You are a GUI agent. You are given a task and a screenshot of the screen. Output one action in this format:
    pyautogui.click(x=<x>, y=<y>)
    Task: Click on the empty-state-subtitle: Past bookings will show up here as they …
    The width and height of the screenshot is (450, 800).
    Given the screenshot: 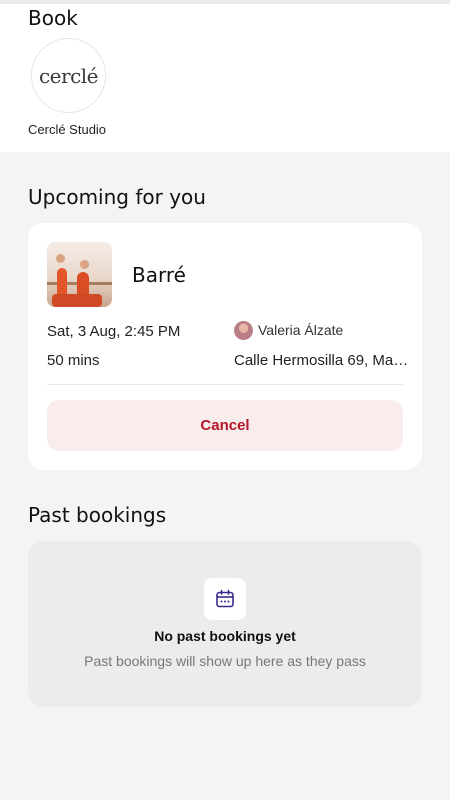 What is the action you would take?
    pyautogui.click(x=225, y=661)
    